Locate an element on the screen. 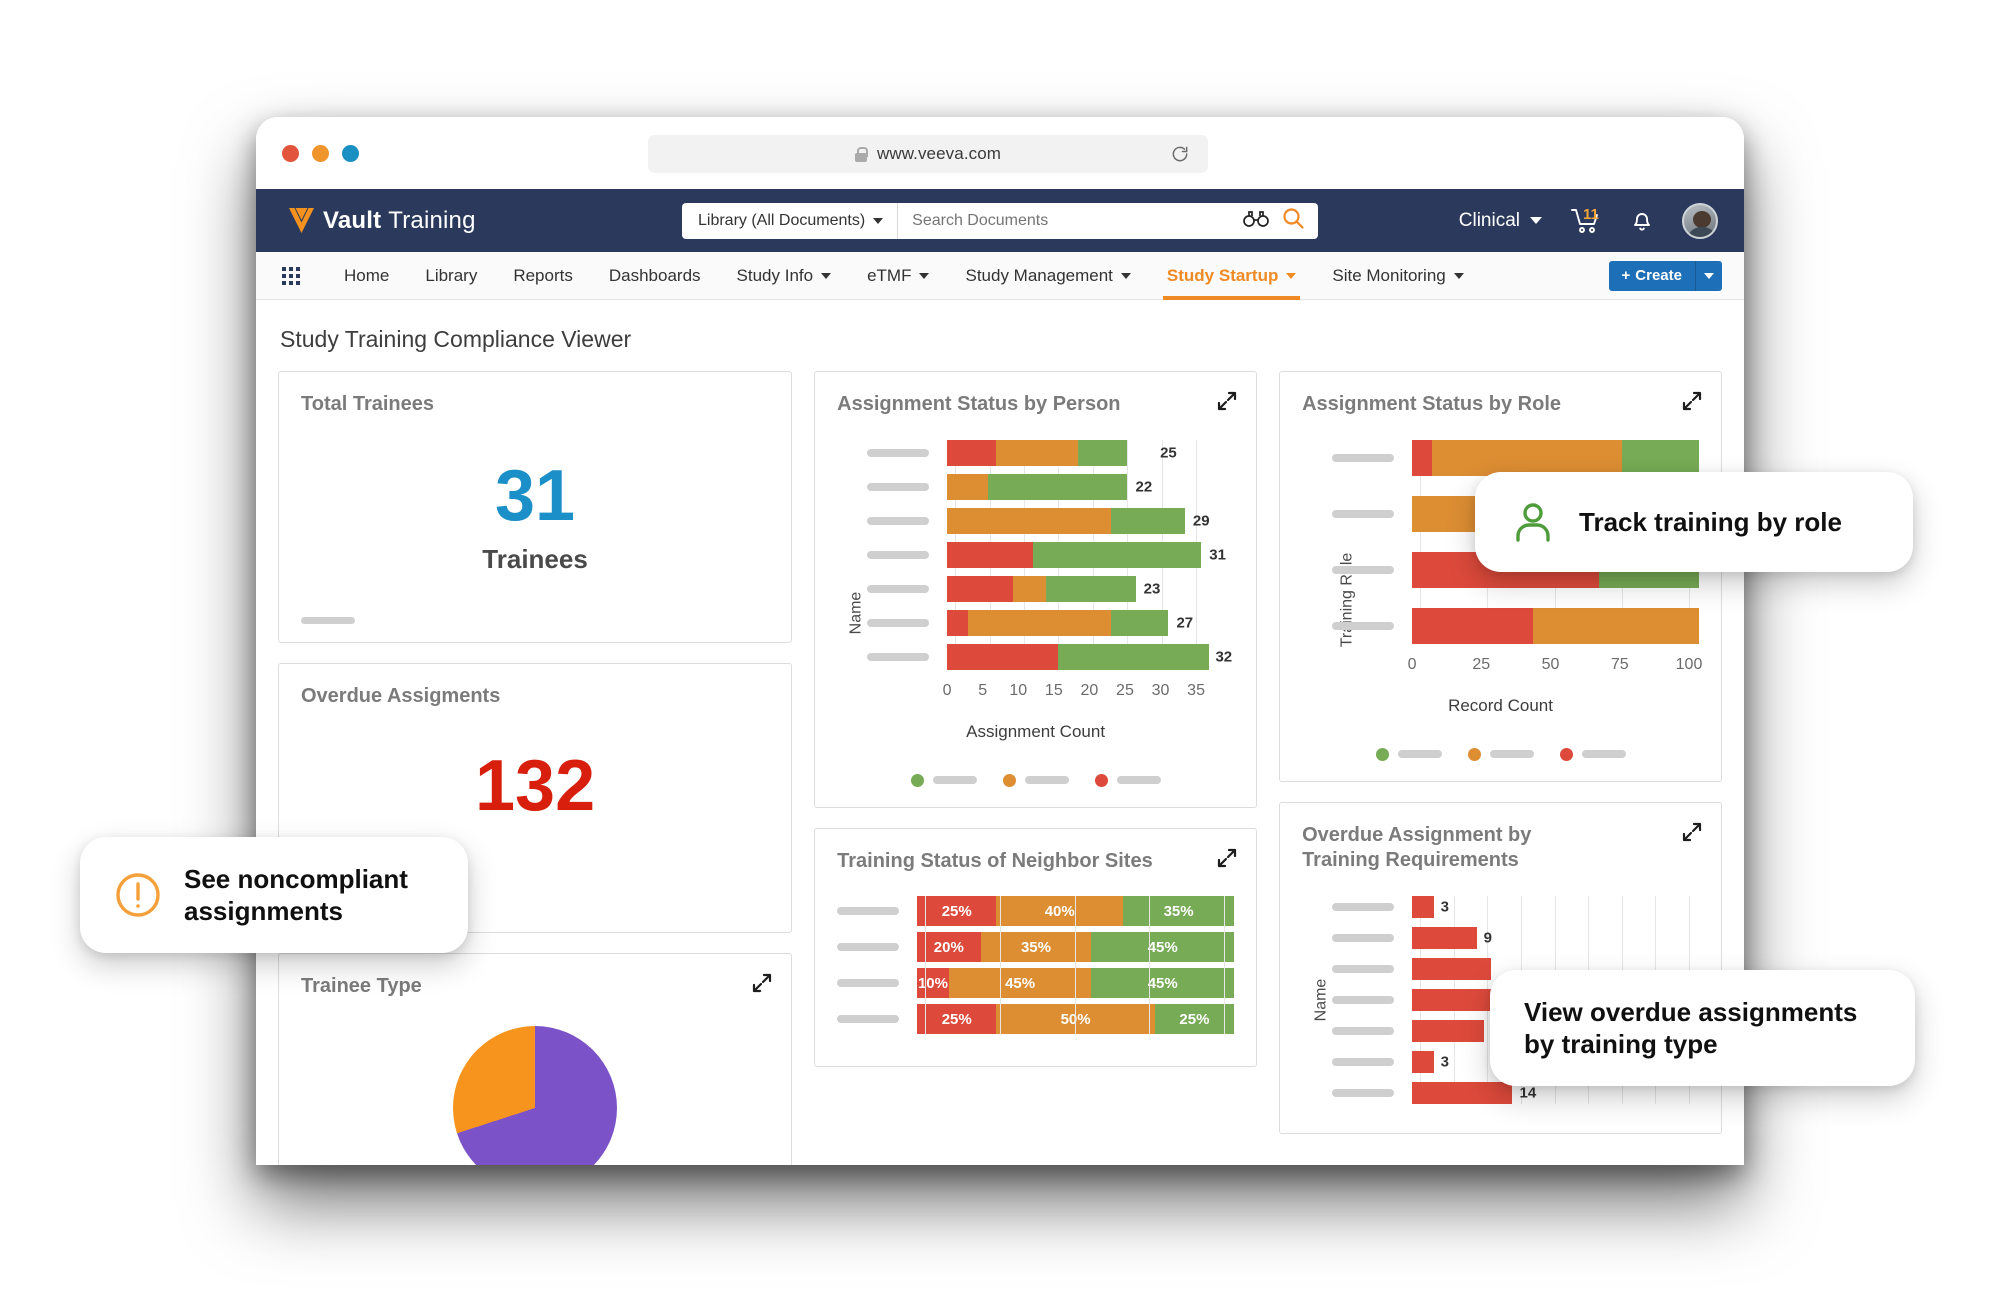 This screenshot has height=1300, width=2000. reload-icon is located at coordinates (1180, 154).